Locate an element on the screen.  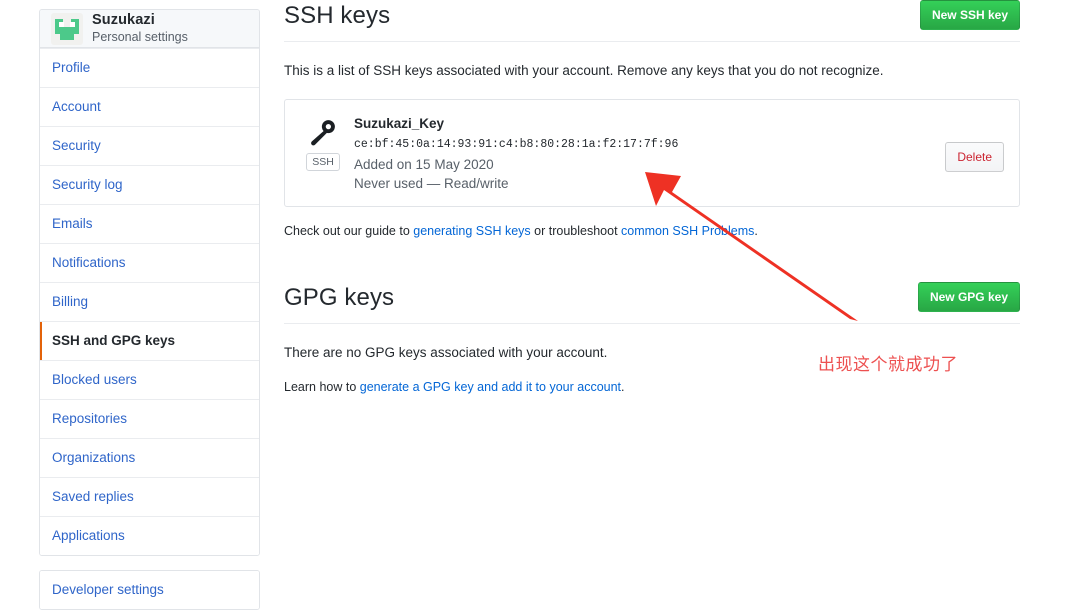
ssh-keys-title: SSH keys is located at coordinates (337, 15).